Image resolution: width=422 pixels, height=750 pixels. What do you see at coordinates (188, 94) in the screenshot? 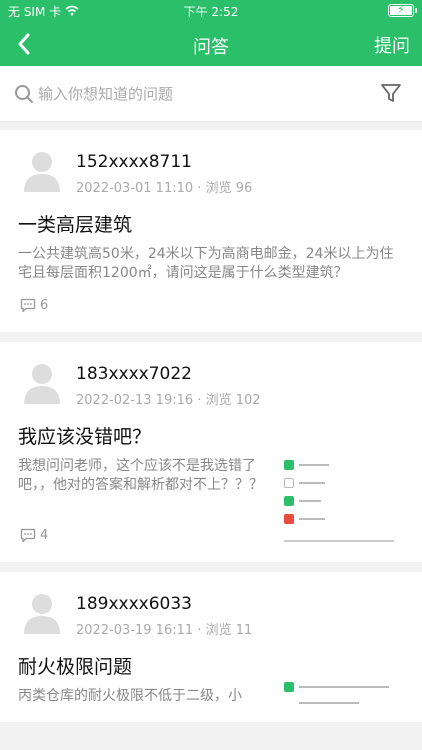
I see `search-input` at bounding box center [188, 94].